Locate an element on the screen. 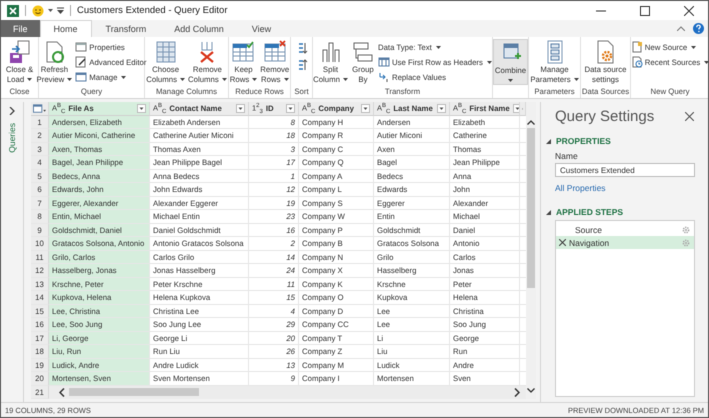  load-icon is located at coordinates (20, 52).